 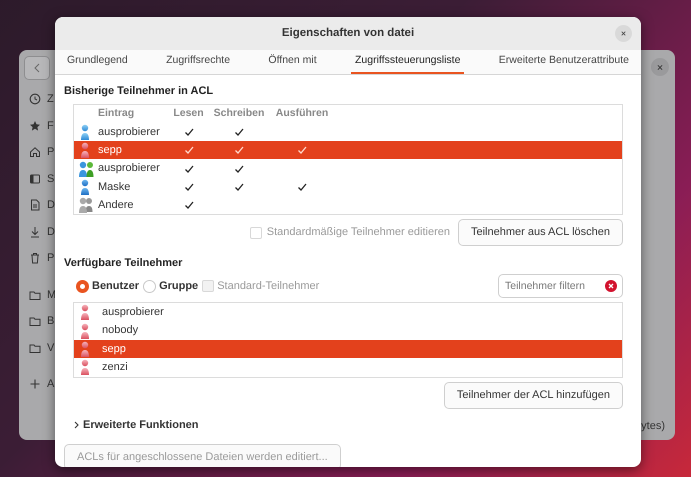 I want to click on table-cell-text: Maske, so click(x=115, y=187).